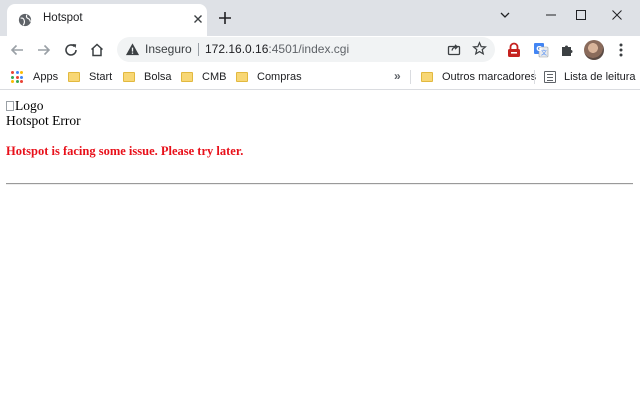 This screenshot has height=403, width=640. Describe the element at coordinates (551, 15) in the screenshot. I see `minimize-icon` at that location.